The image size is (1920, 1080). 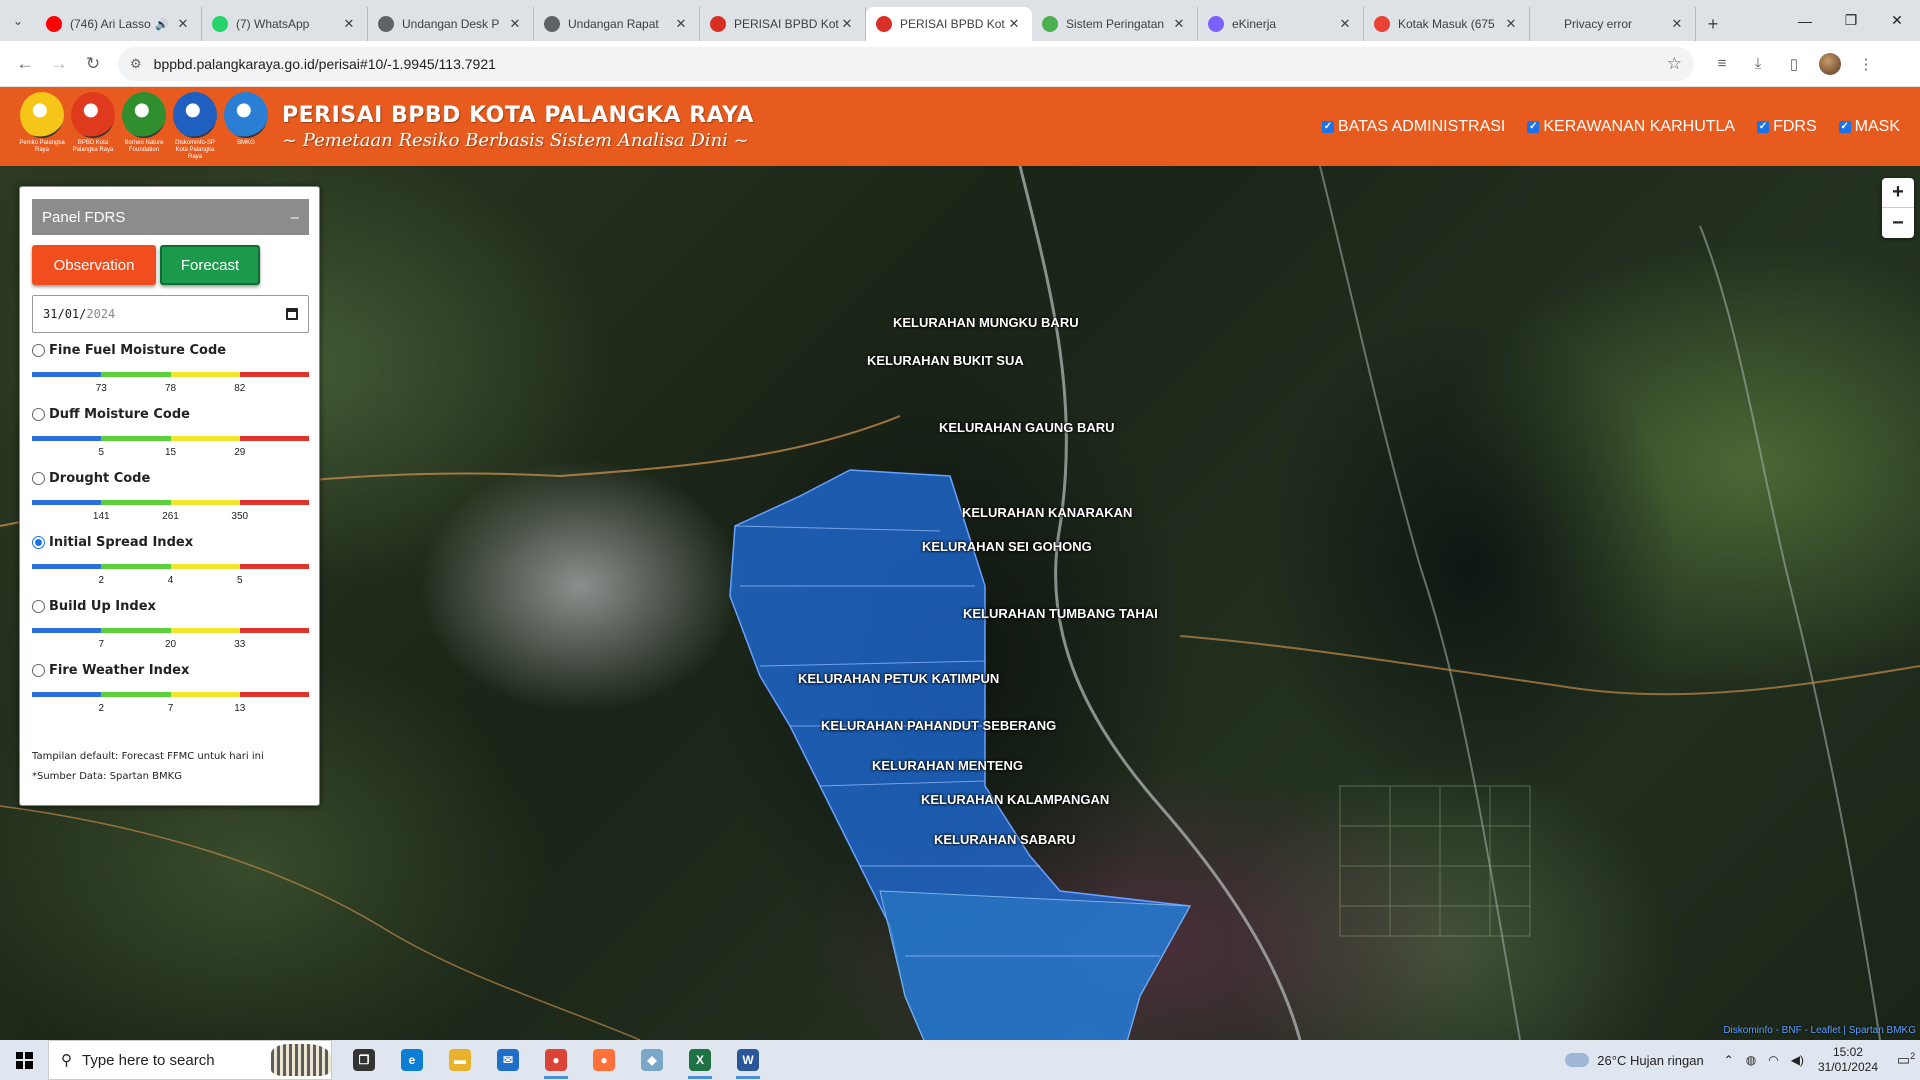 I want to click on layer-toggle: ✓ KERAWANAN KARHUTLA, so click(x=1631, y=127).